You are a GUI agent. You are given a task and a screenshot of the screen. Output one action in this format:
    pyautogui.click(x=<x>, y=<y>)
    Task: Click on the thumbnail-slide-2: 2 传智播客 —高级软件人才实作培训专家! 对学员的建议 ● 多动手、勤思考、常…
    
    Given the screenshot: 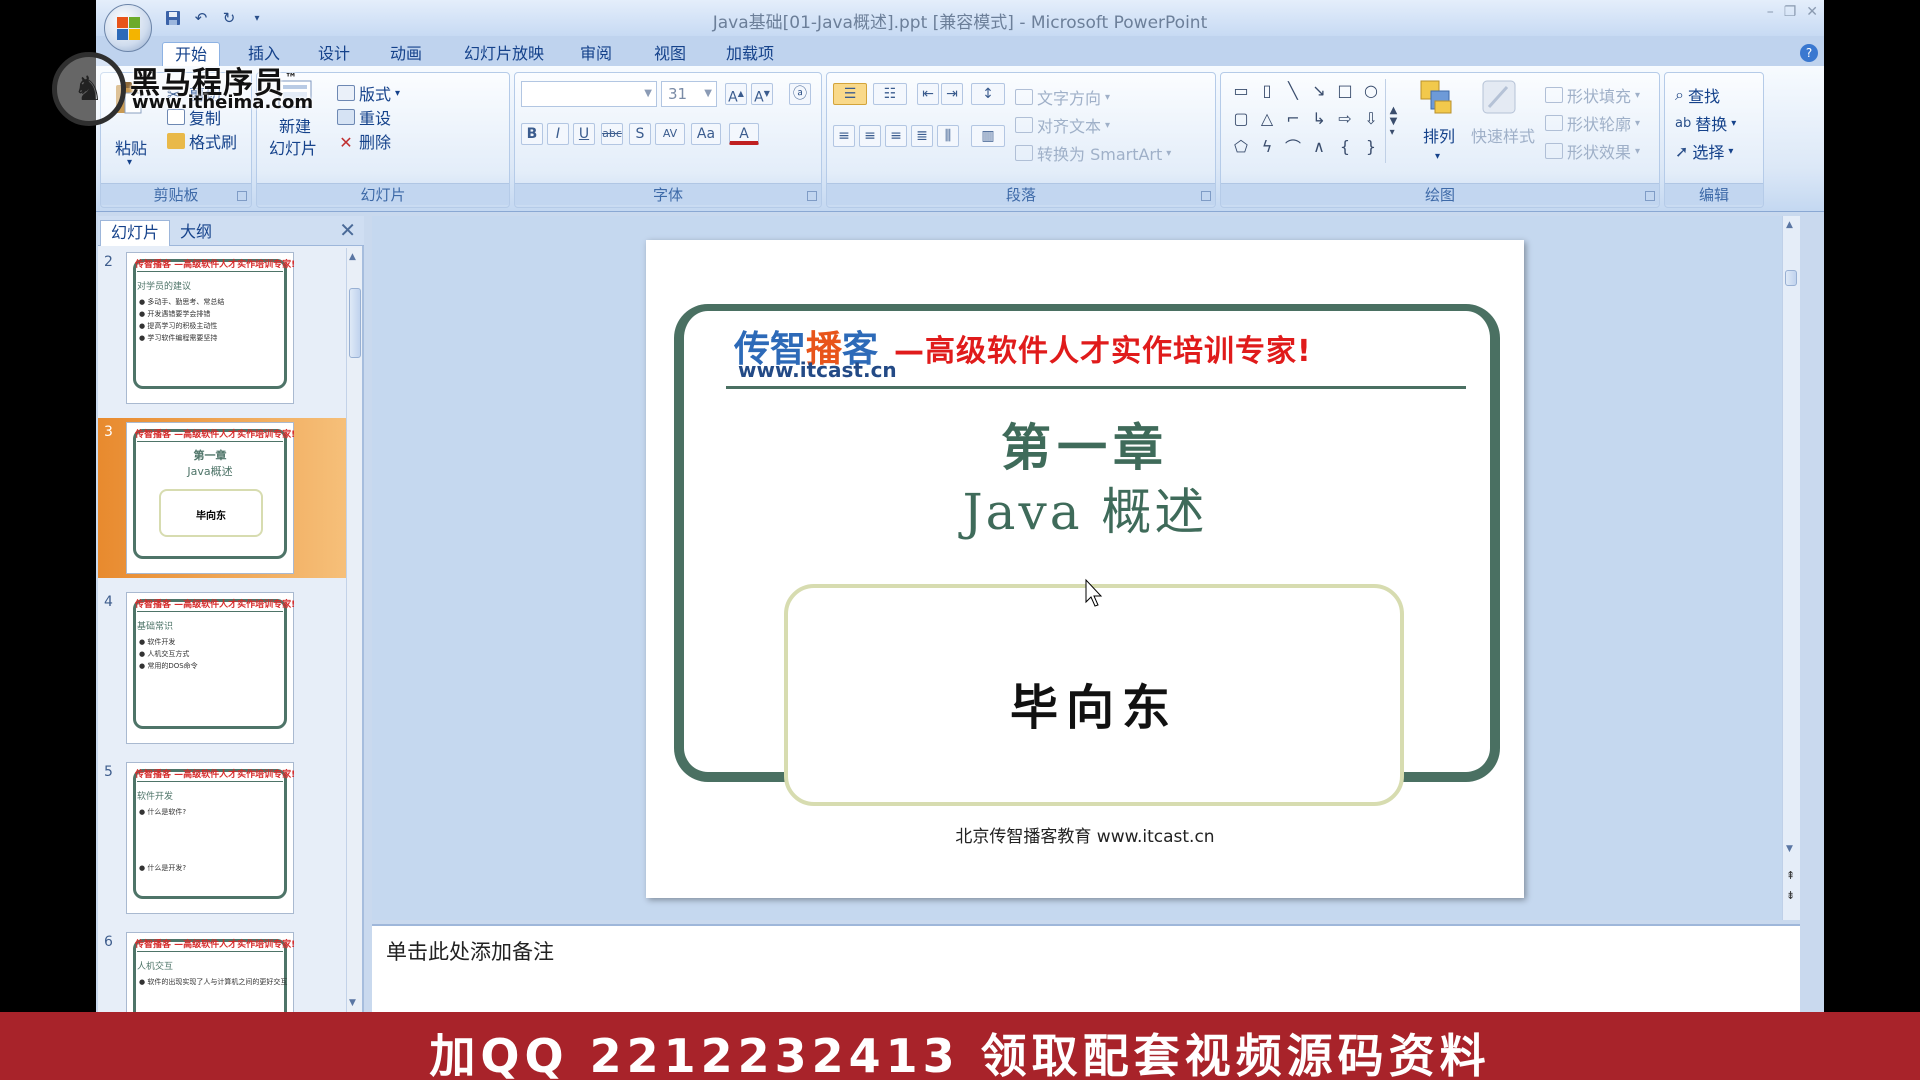 What is the action you would take?
    pyautogui.click(x=223, y=328)
    